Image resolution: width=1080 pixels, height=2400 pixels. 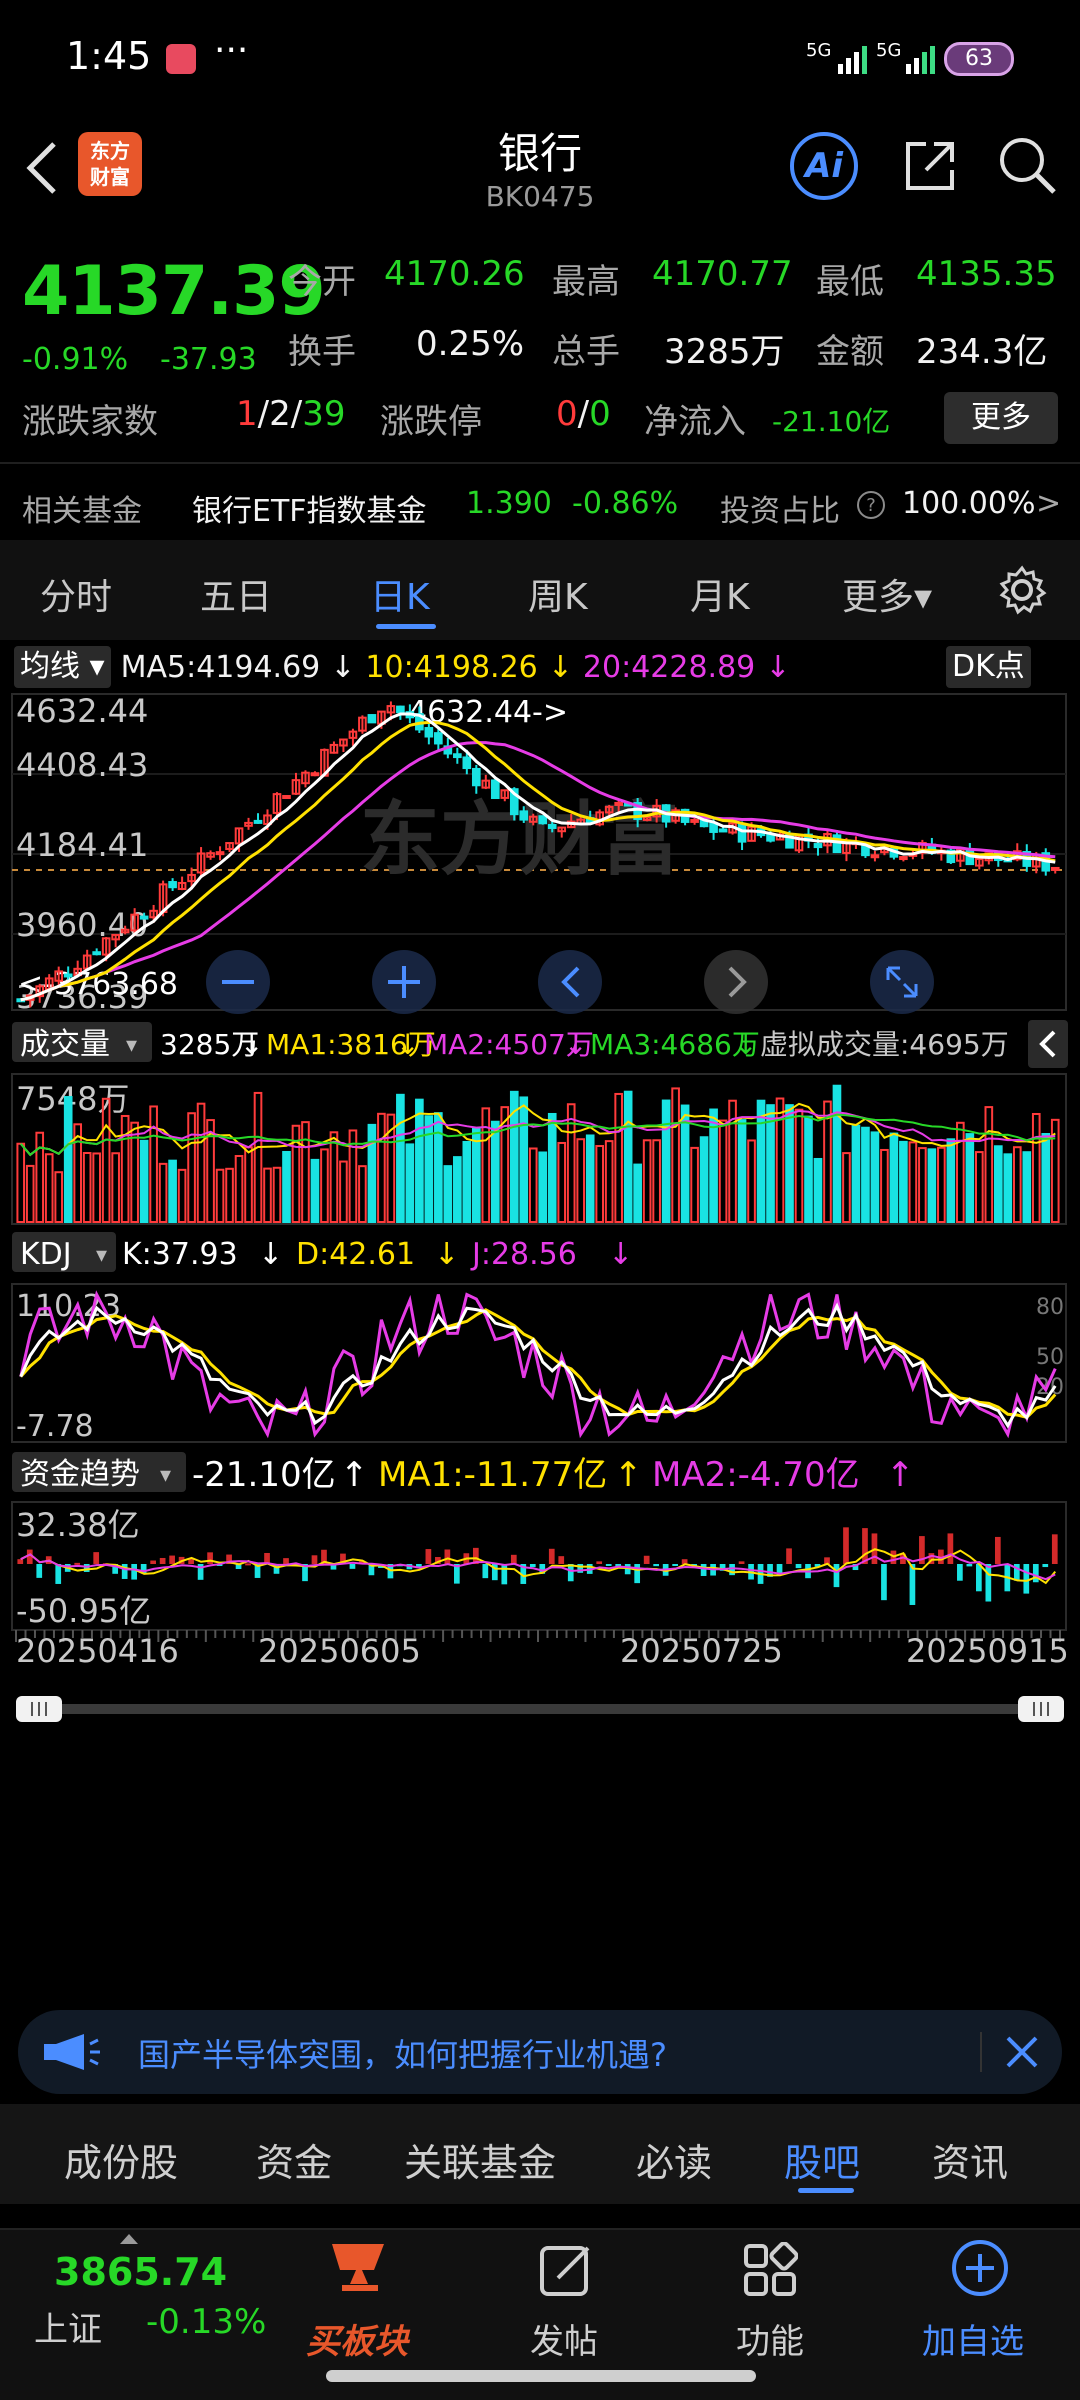 I want to click on help-icon: ?, so click(x=871, y=505).